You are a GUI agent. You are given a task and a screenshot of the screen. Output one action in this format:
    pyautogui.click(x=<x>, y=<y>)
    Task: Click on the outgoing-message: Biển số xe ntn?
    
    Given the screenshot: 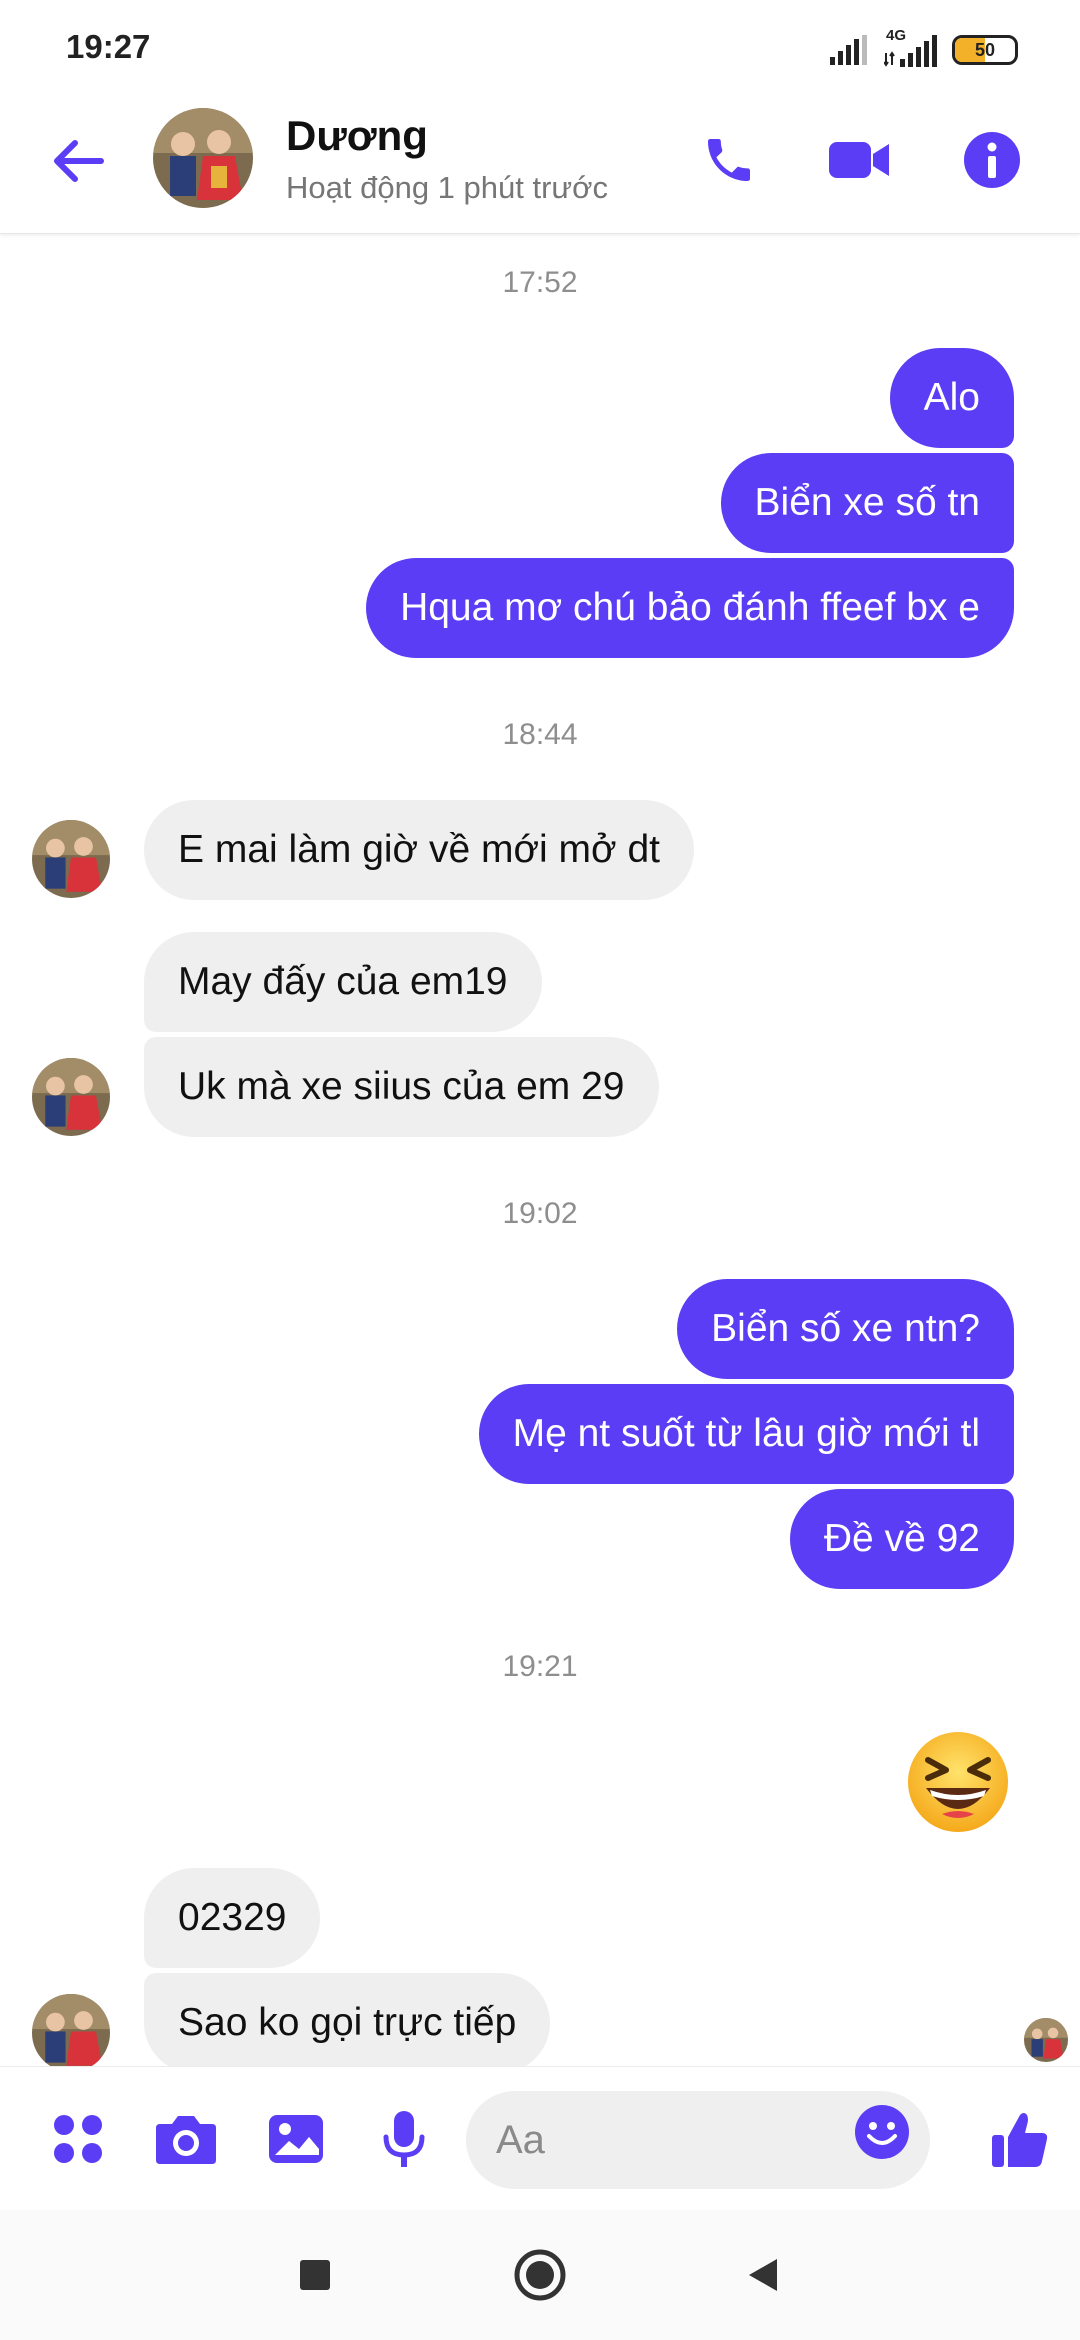 What is the action you would take?
    pyautogui.click(x=845, y=1329)
    